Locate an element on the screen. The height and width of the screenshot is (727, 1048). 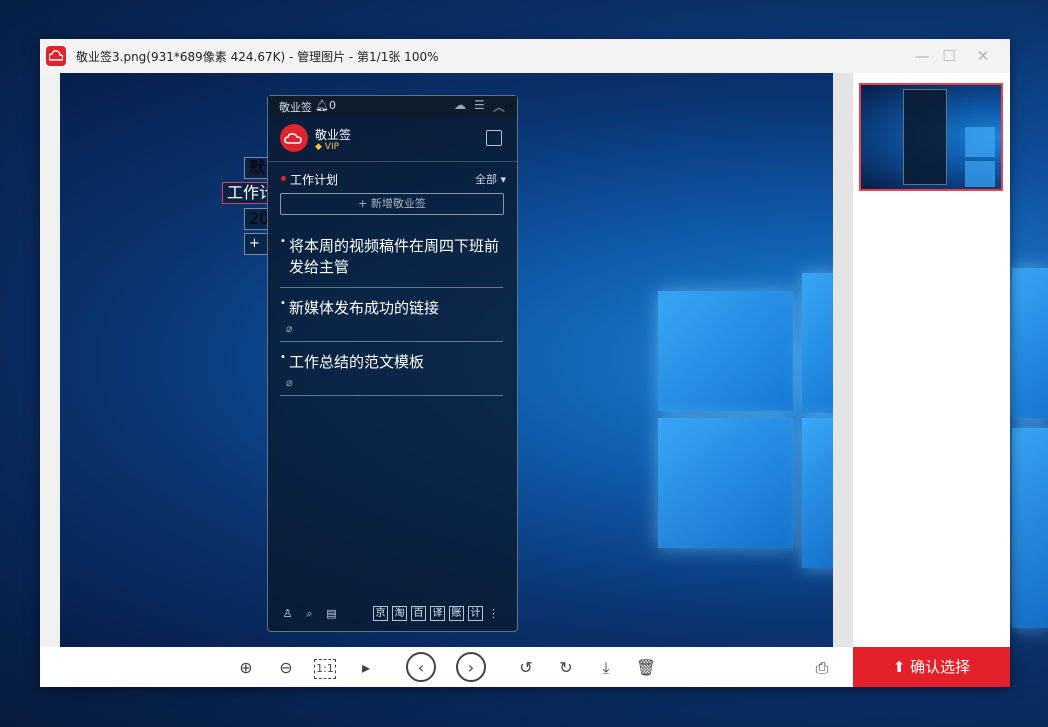
tool-account: 账 is located at coordinates (456, 613).